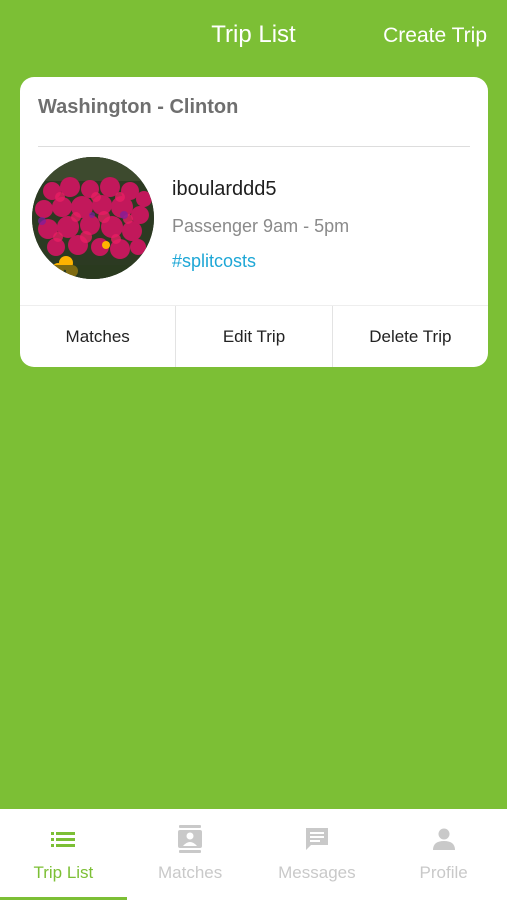  What do you see at coordinates (63, 854) in the screenshot?
I see `tab-trip-list: Trip List` at bounding box center [63, 854].